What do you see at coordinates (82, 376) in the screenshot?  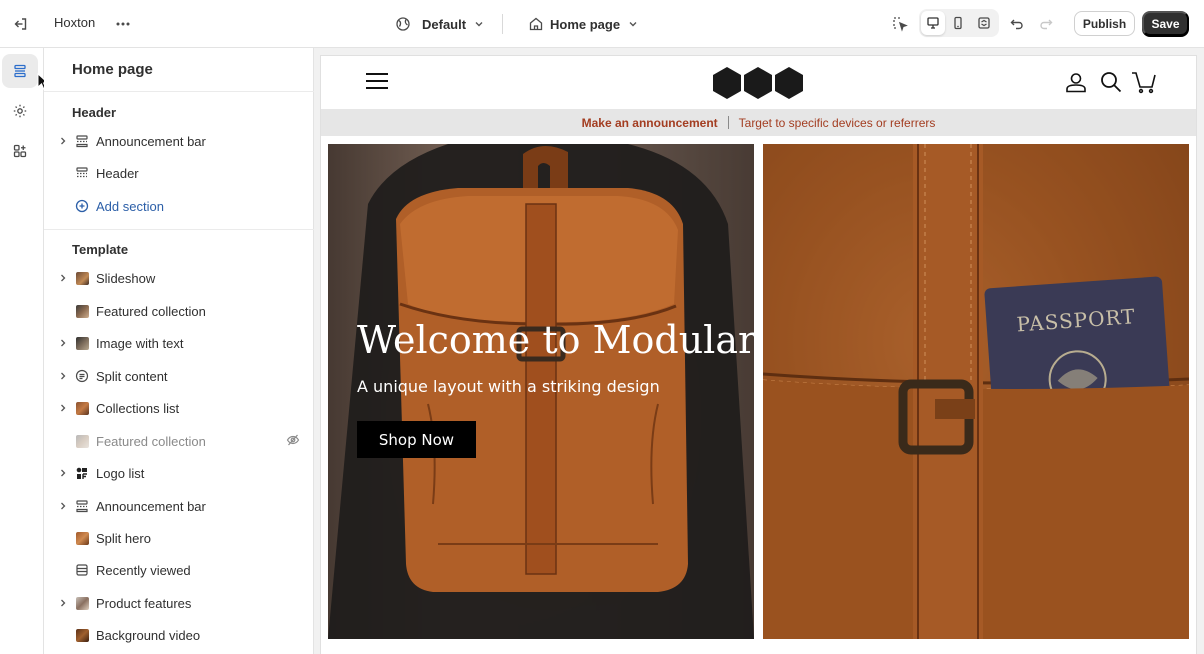 I see `text-icon` at bounding box center [82, 376].